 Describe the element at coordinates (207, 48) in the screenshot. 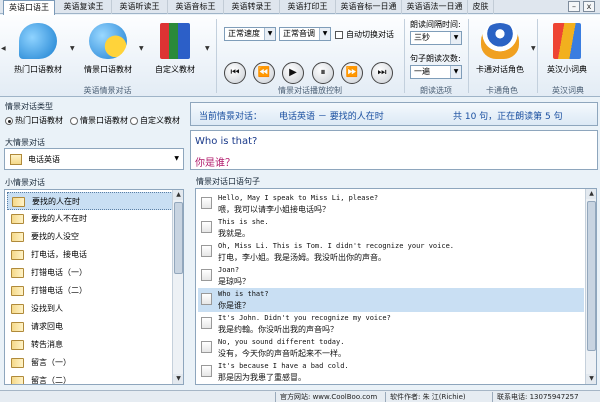

I see `custom-material-dropdown-icon: ▼` at that location.